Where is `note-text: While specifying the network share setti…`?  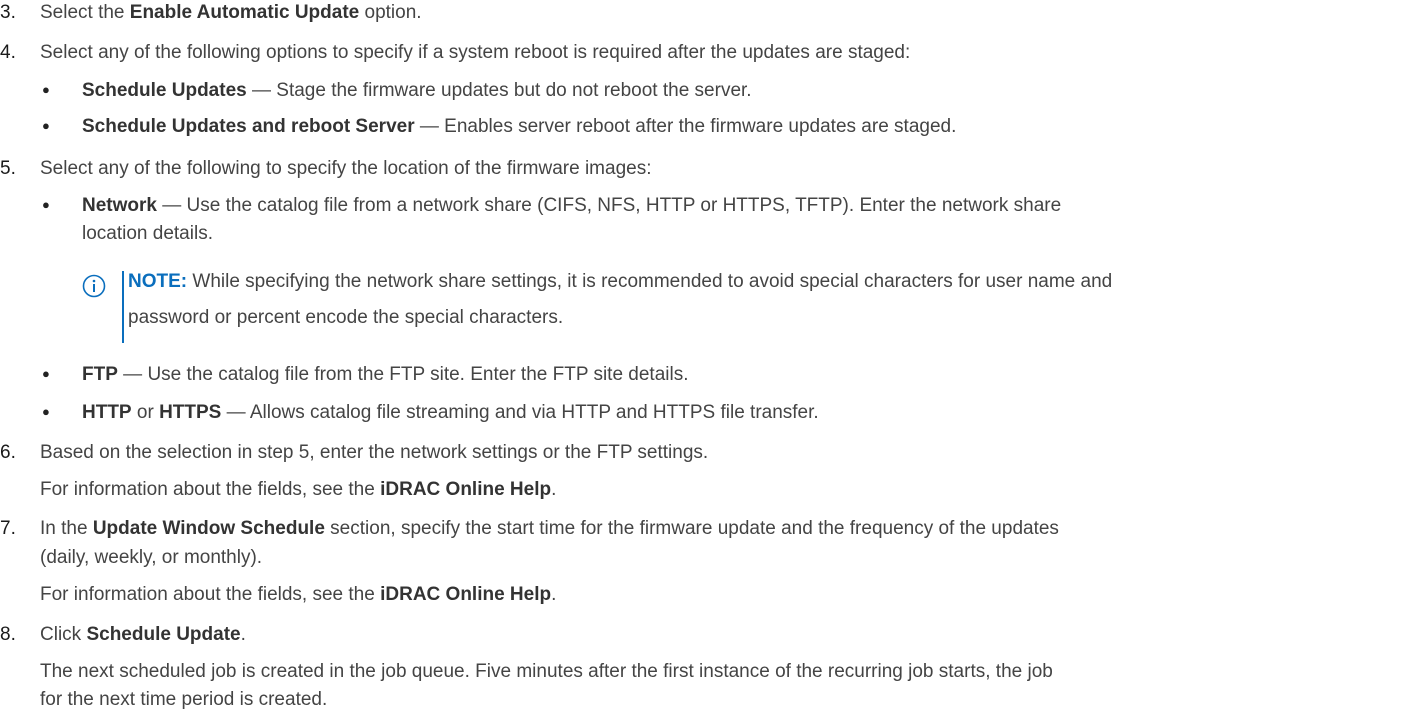 note-text: While specifying the network share setti… is located at coordinates (650, 282).